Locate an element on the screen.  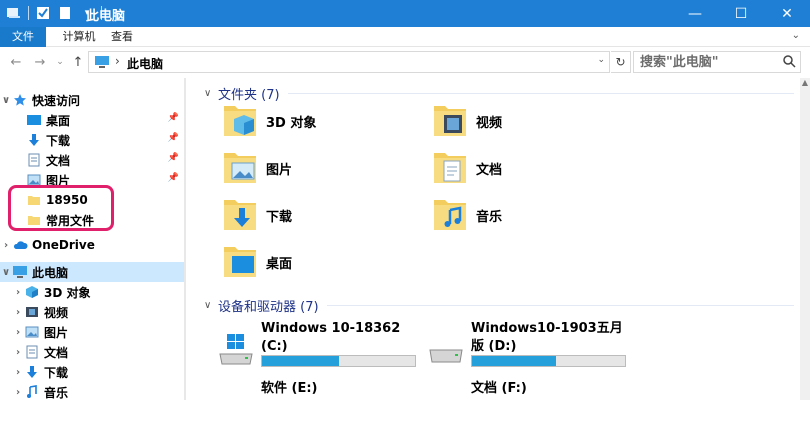
nav-downloads-pc: › 下载 is located at coordinates (92, 372).